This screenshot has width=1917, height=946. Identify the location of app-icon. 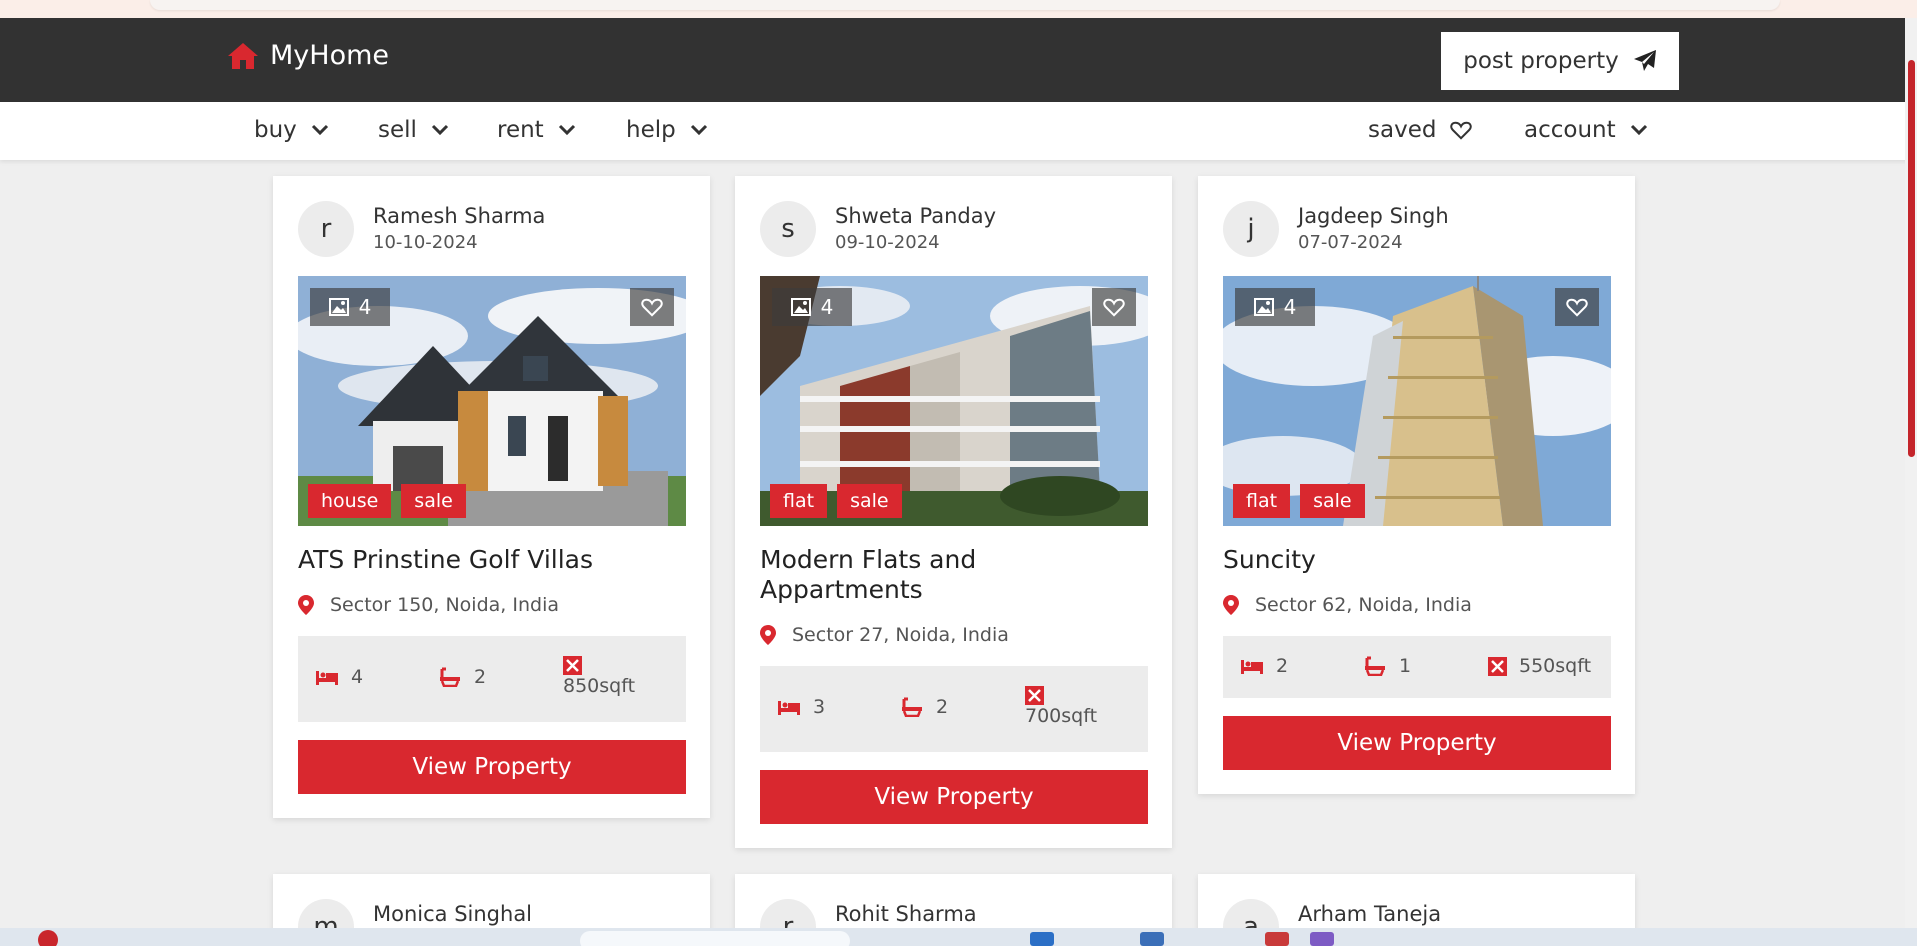
(48, 938).